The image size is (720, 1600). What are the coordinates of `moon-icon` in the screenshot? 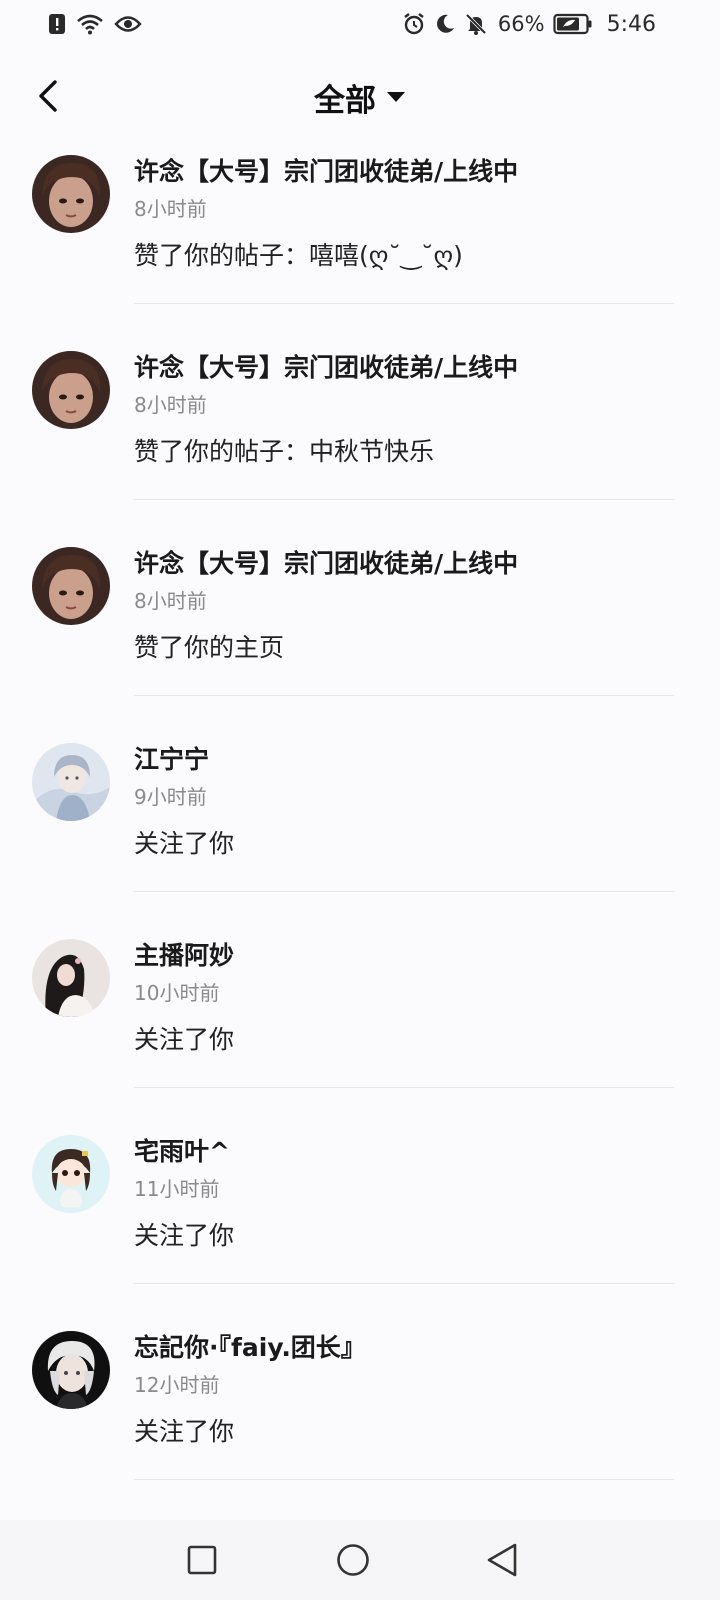 It's located at (445, 24).